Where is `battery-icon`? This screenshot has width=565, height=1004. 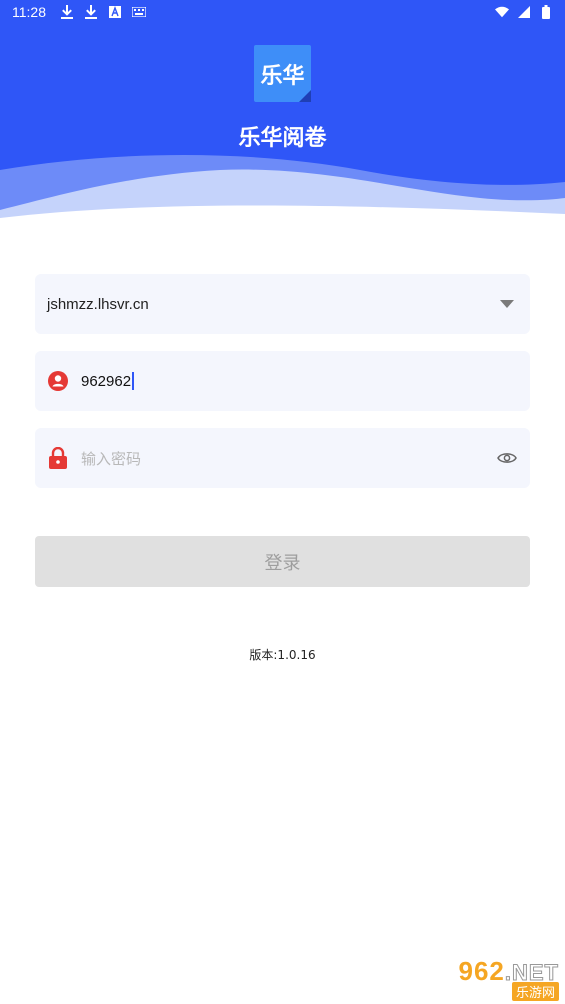
battery-icon is located at coordinates (546, 12).